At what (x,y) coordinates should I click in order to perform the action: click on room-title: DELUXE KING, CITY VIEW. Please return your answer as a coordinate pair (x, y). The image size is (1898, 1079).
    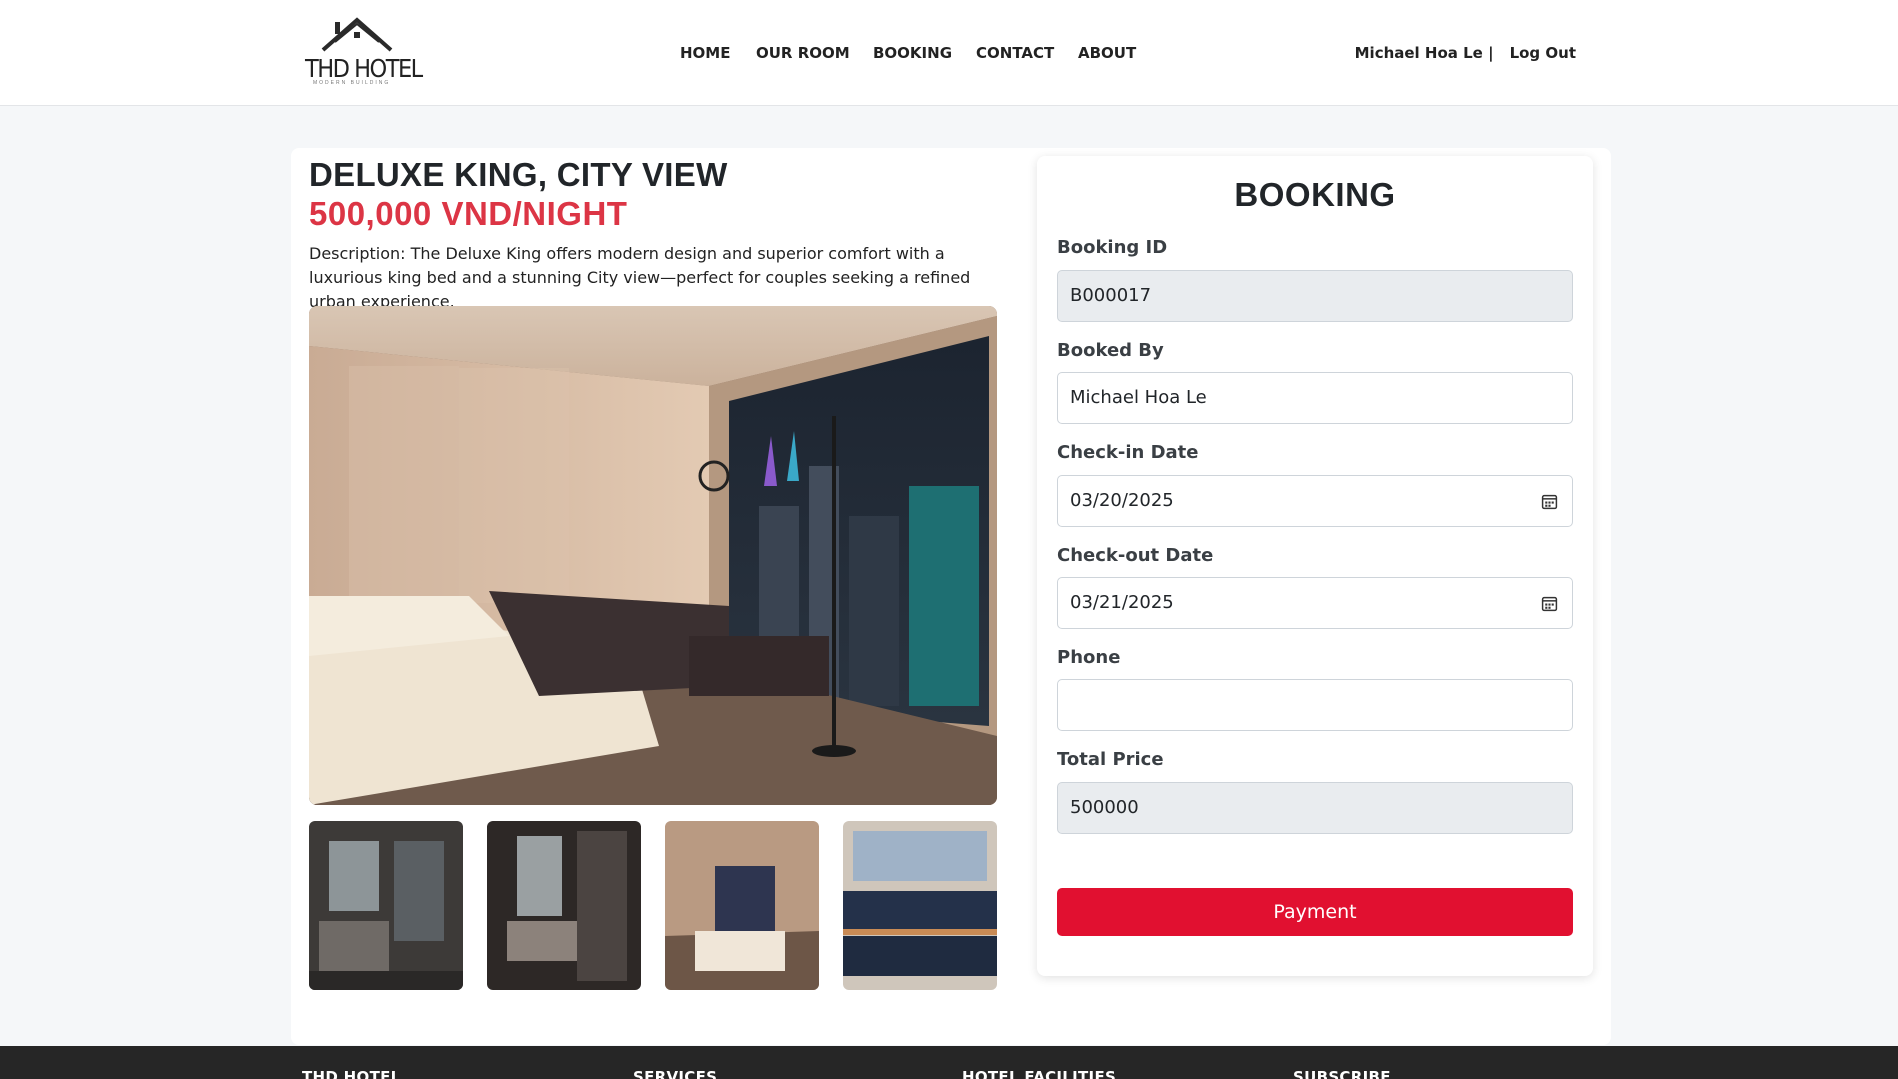
    Looking at the image, I should click on (518, 174).